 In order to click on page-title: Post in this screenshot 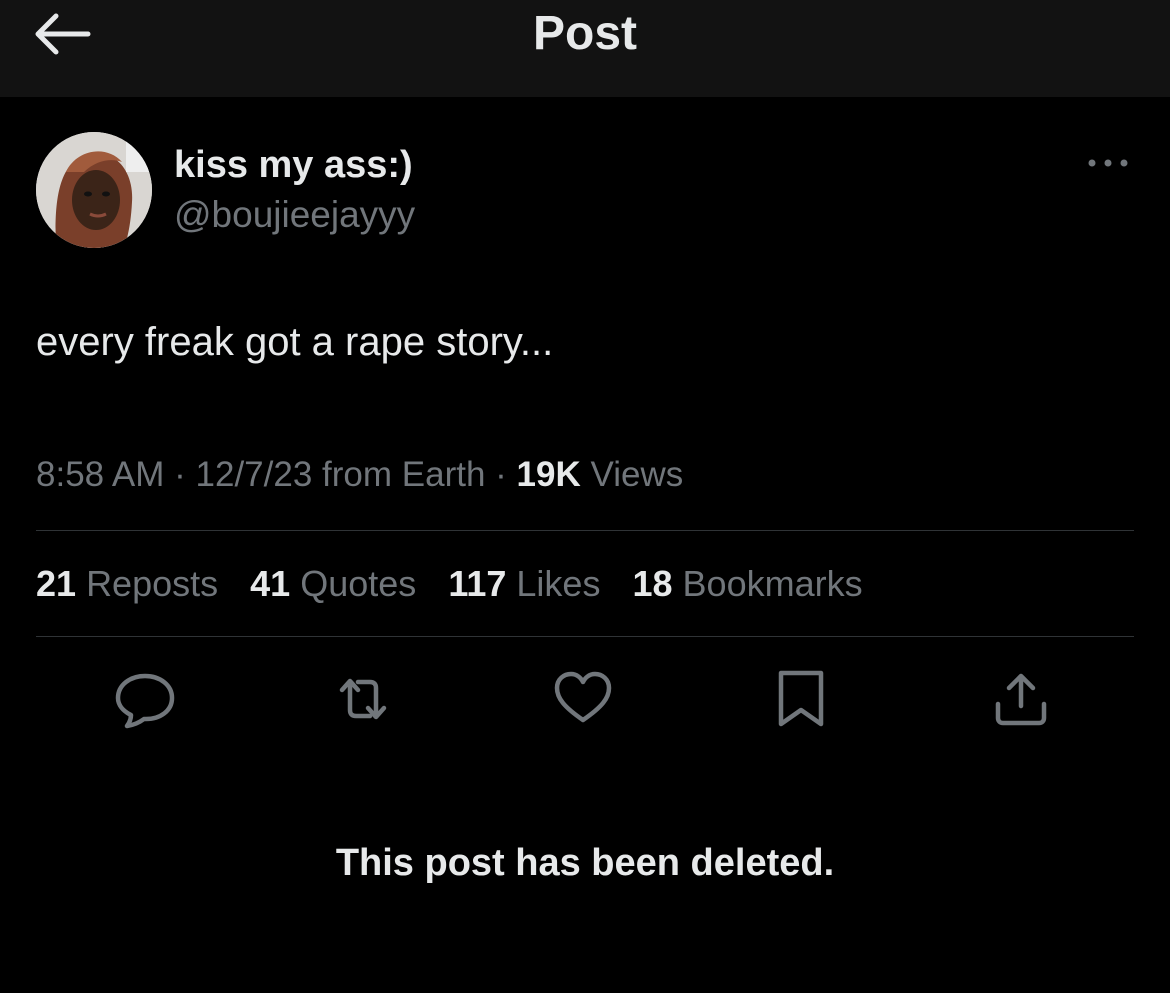, I will do `click(584, 33)`.